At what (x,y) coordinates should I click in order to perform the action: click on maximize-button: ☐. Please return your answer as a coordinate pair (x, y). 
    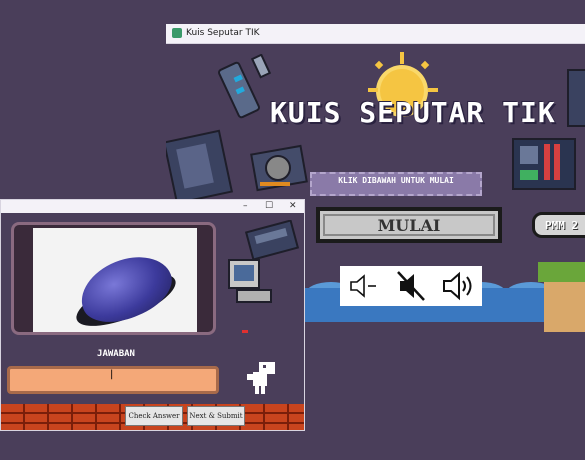
    Looking at the image, I should click on (269, 206).